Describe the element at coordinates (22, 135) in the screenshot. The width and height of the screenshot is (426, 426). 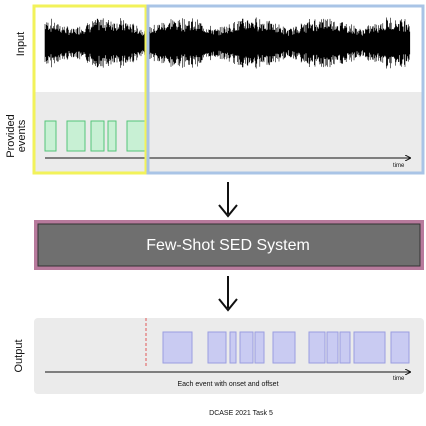
I see `provided-label-line2: events` at that location.